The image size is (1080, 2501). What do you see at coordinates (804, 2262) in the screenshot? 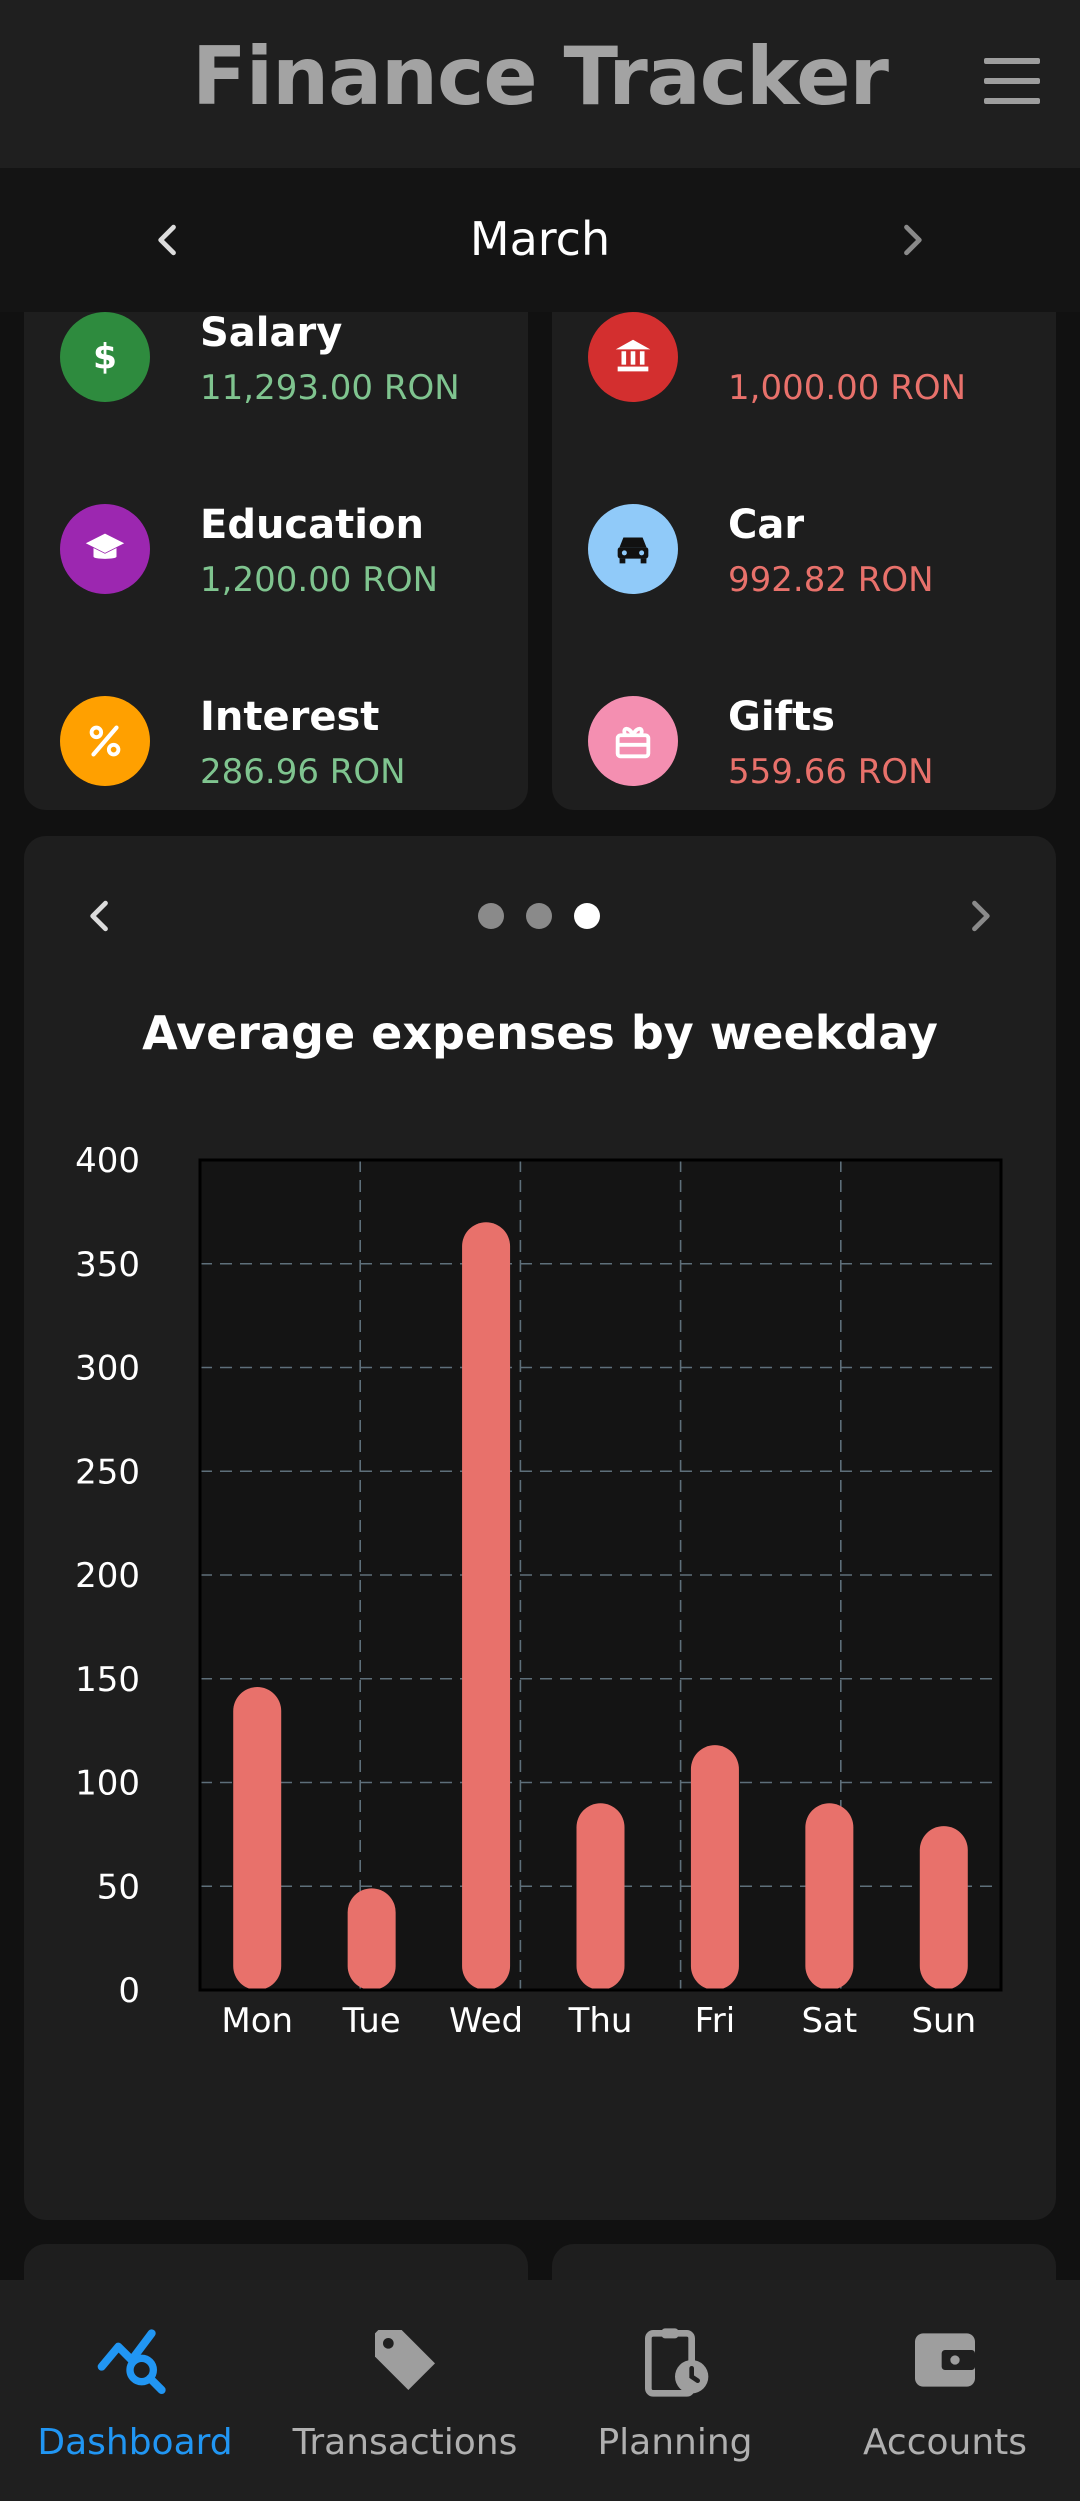
I see `next-card-right` at bounding box center [804, 2262].